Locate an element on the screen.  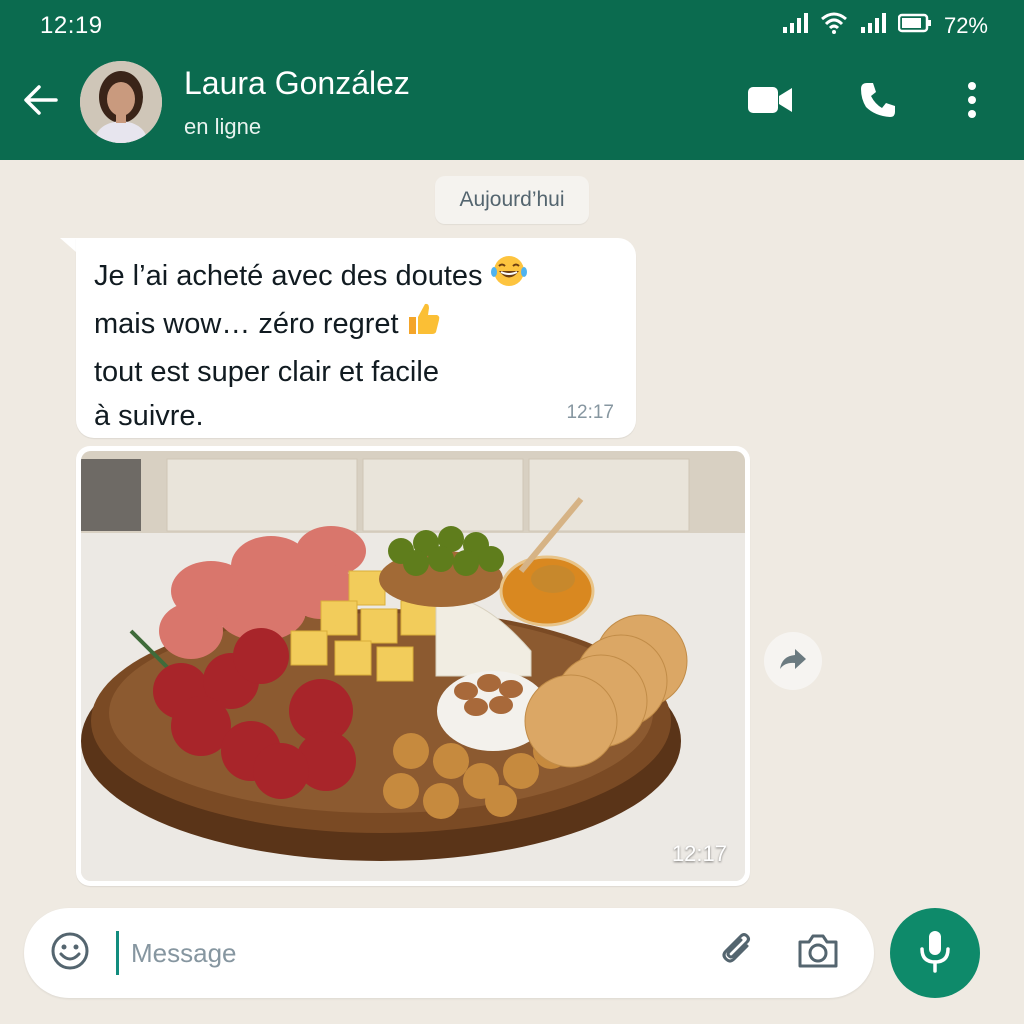
message-line: Je l’ai acheté avec des doutes is located at coordinates (335, 277).